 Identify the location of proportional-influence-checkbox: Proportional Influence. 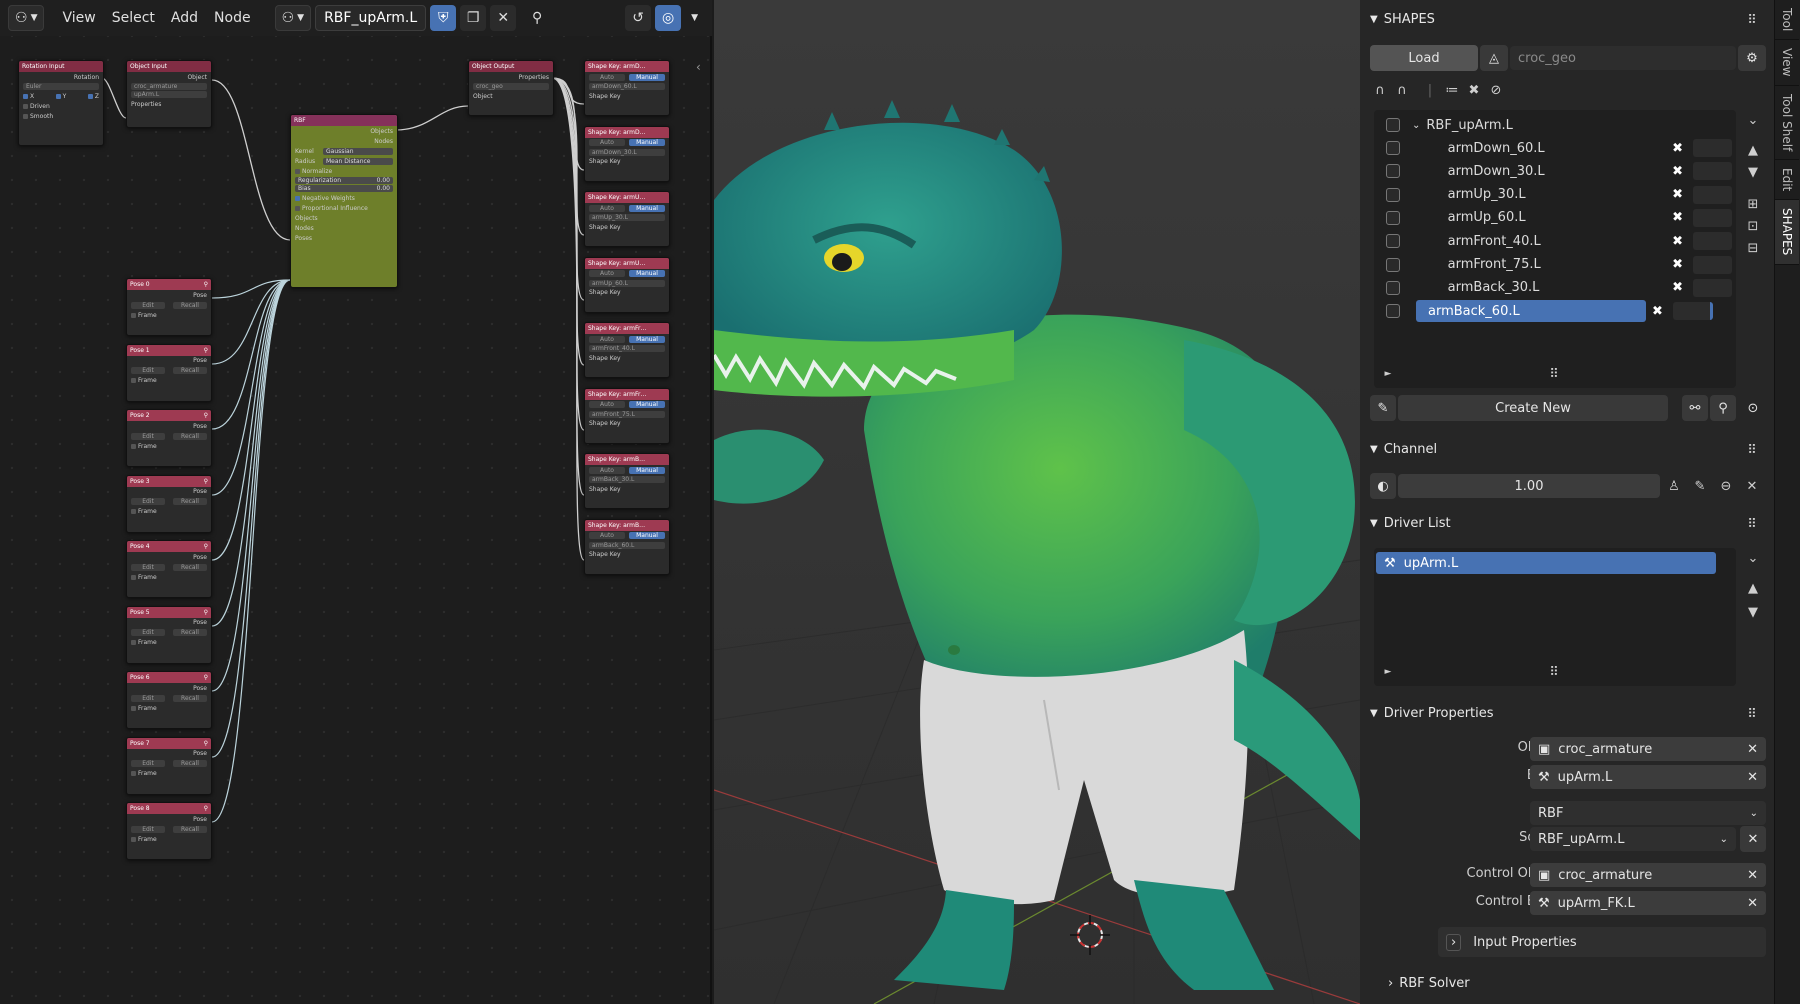
(344, 208).